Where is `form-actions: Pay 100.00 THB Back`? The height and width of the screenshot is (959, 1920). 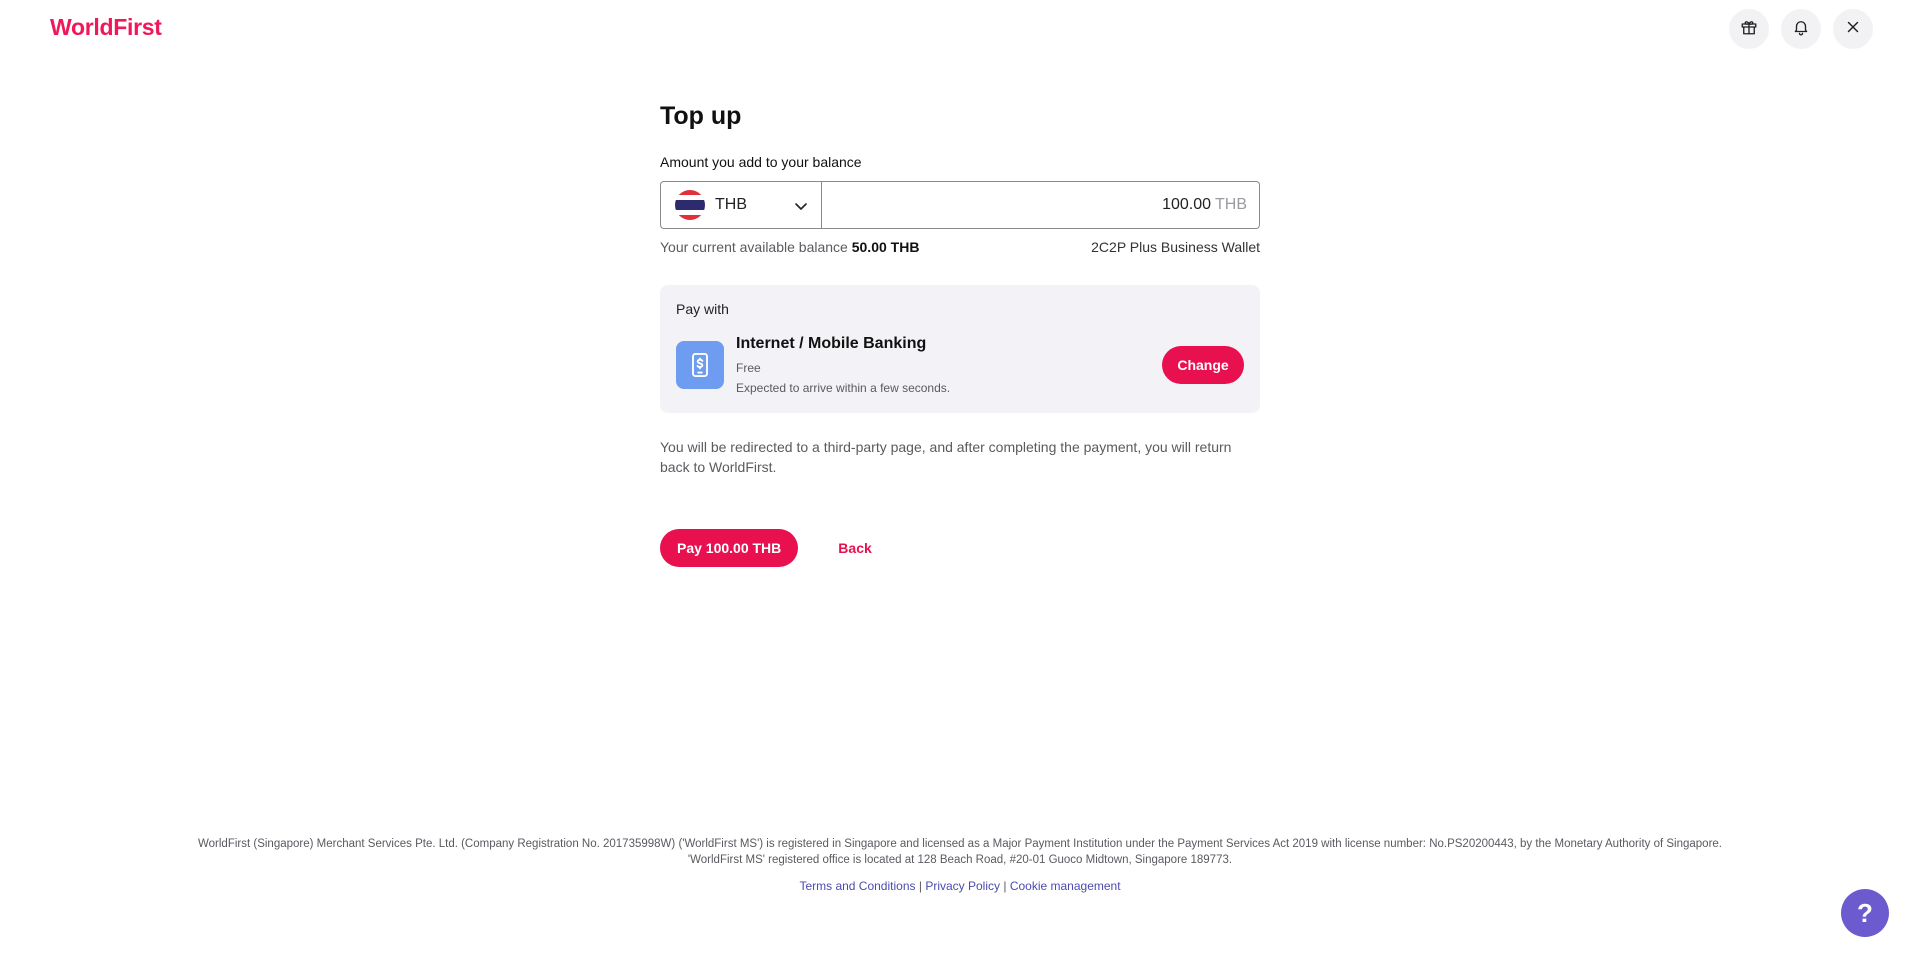
form-actions: Pay 100.00 THB Back is located at coordinates (960, 548).